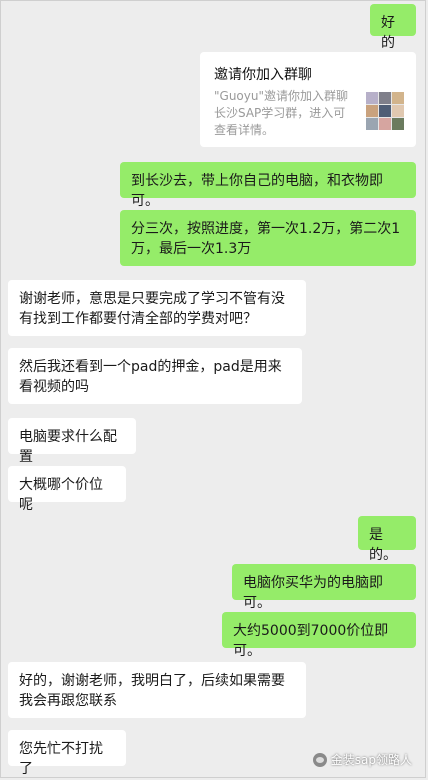 The width and height of the screenshot is (428, 780). I want to click on watermark-text: 金装sap领路人, so click(371, 760).